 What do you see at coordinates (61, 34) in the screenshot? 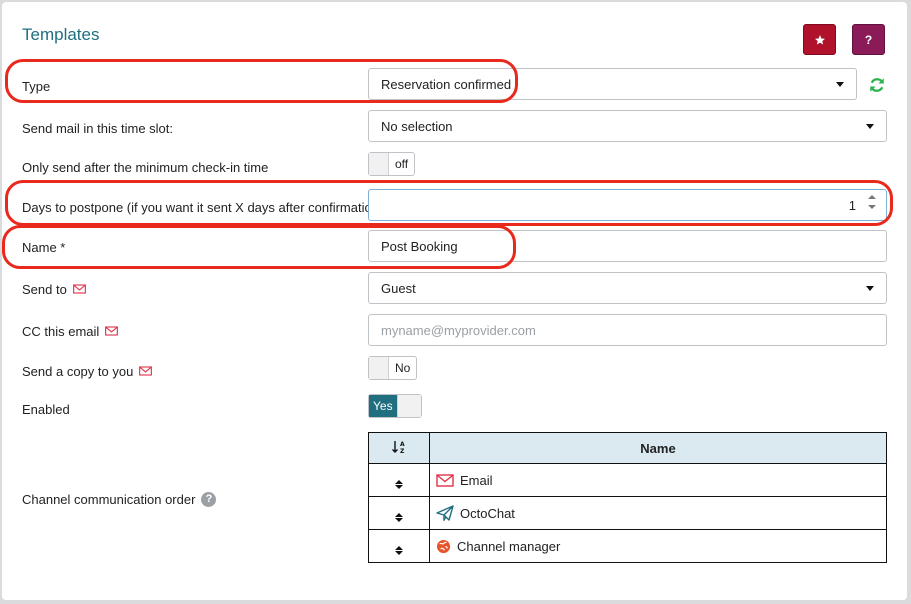
I see `page-title: Templates` at bounding box center [61, 34].